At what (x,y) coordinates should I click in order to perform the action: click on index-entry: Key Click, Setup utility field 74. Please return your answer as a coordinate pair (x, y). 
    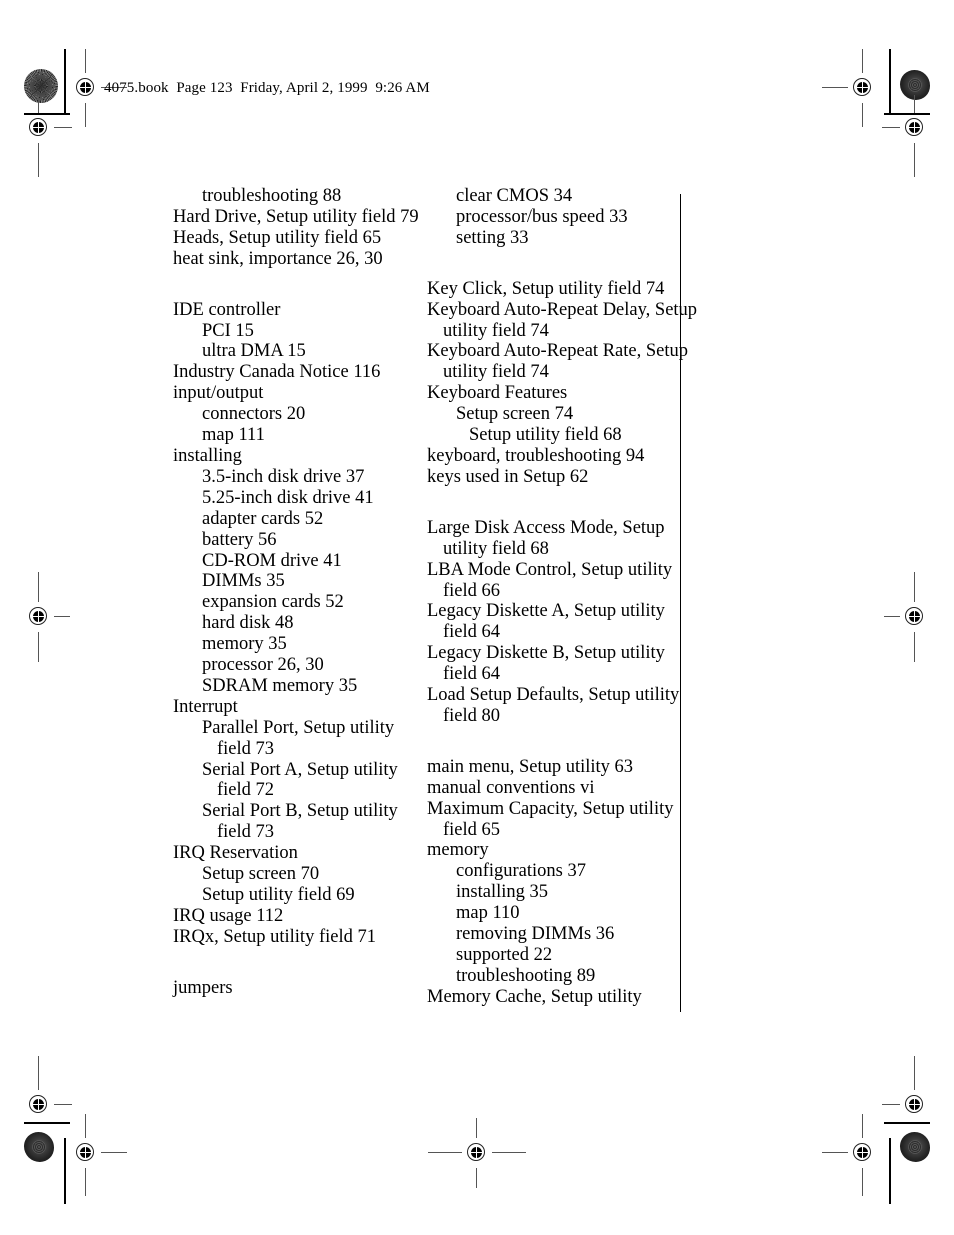
    Looking at the image, I should click on (546, 288).